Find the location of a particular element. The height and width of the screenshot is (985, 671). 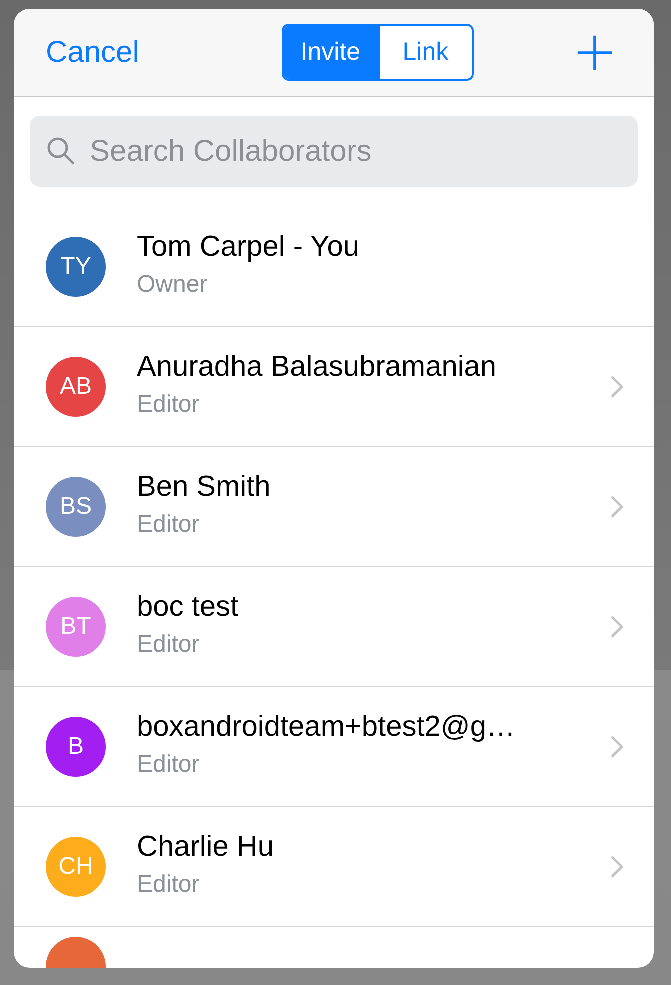

collaborator-name: Tom Carpel - You is located at coordinates (248, 247).